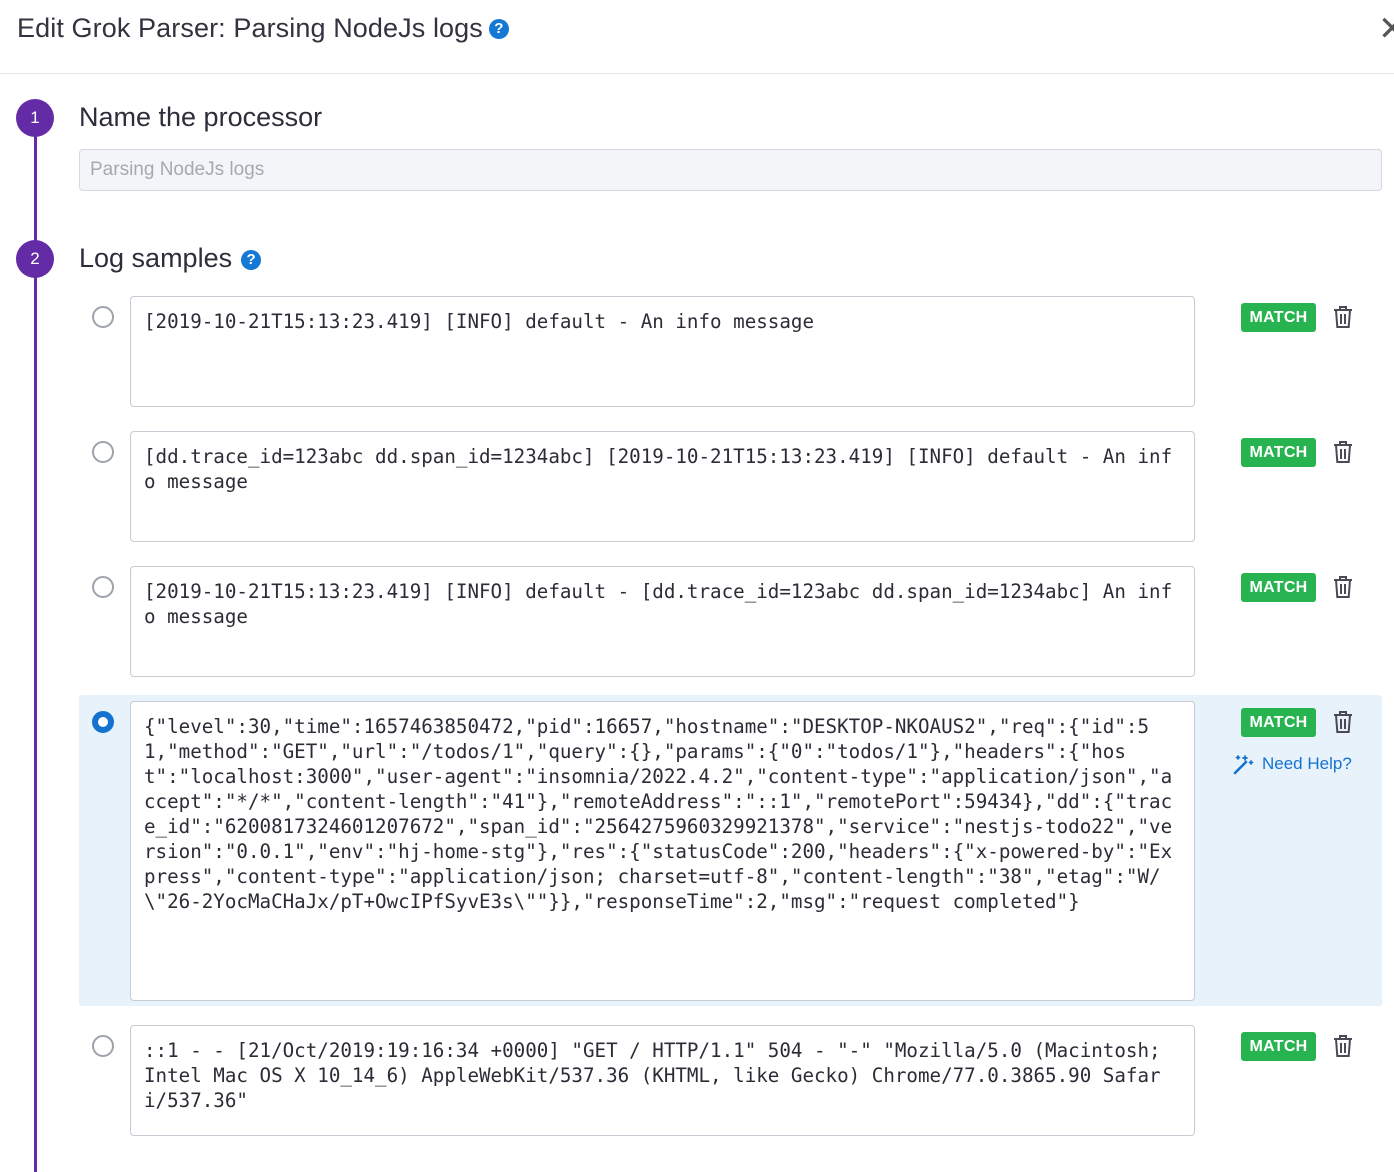 The image size is (1394, 1172). What do you see at coordinates (35, 118) in the screenshot?
I see `step-number-1: 1` at bounding box center [35, 118].